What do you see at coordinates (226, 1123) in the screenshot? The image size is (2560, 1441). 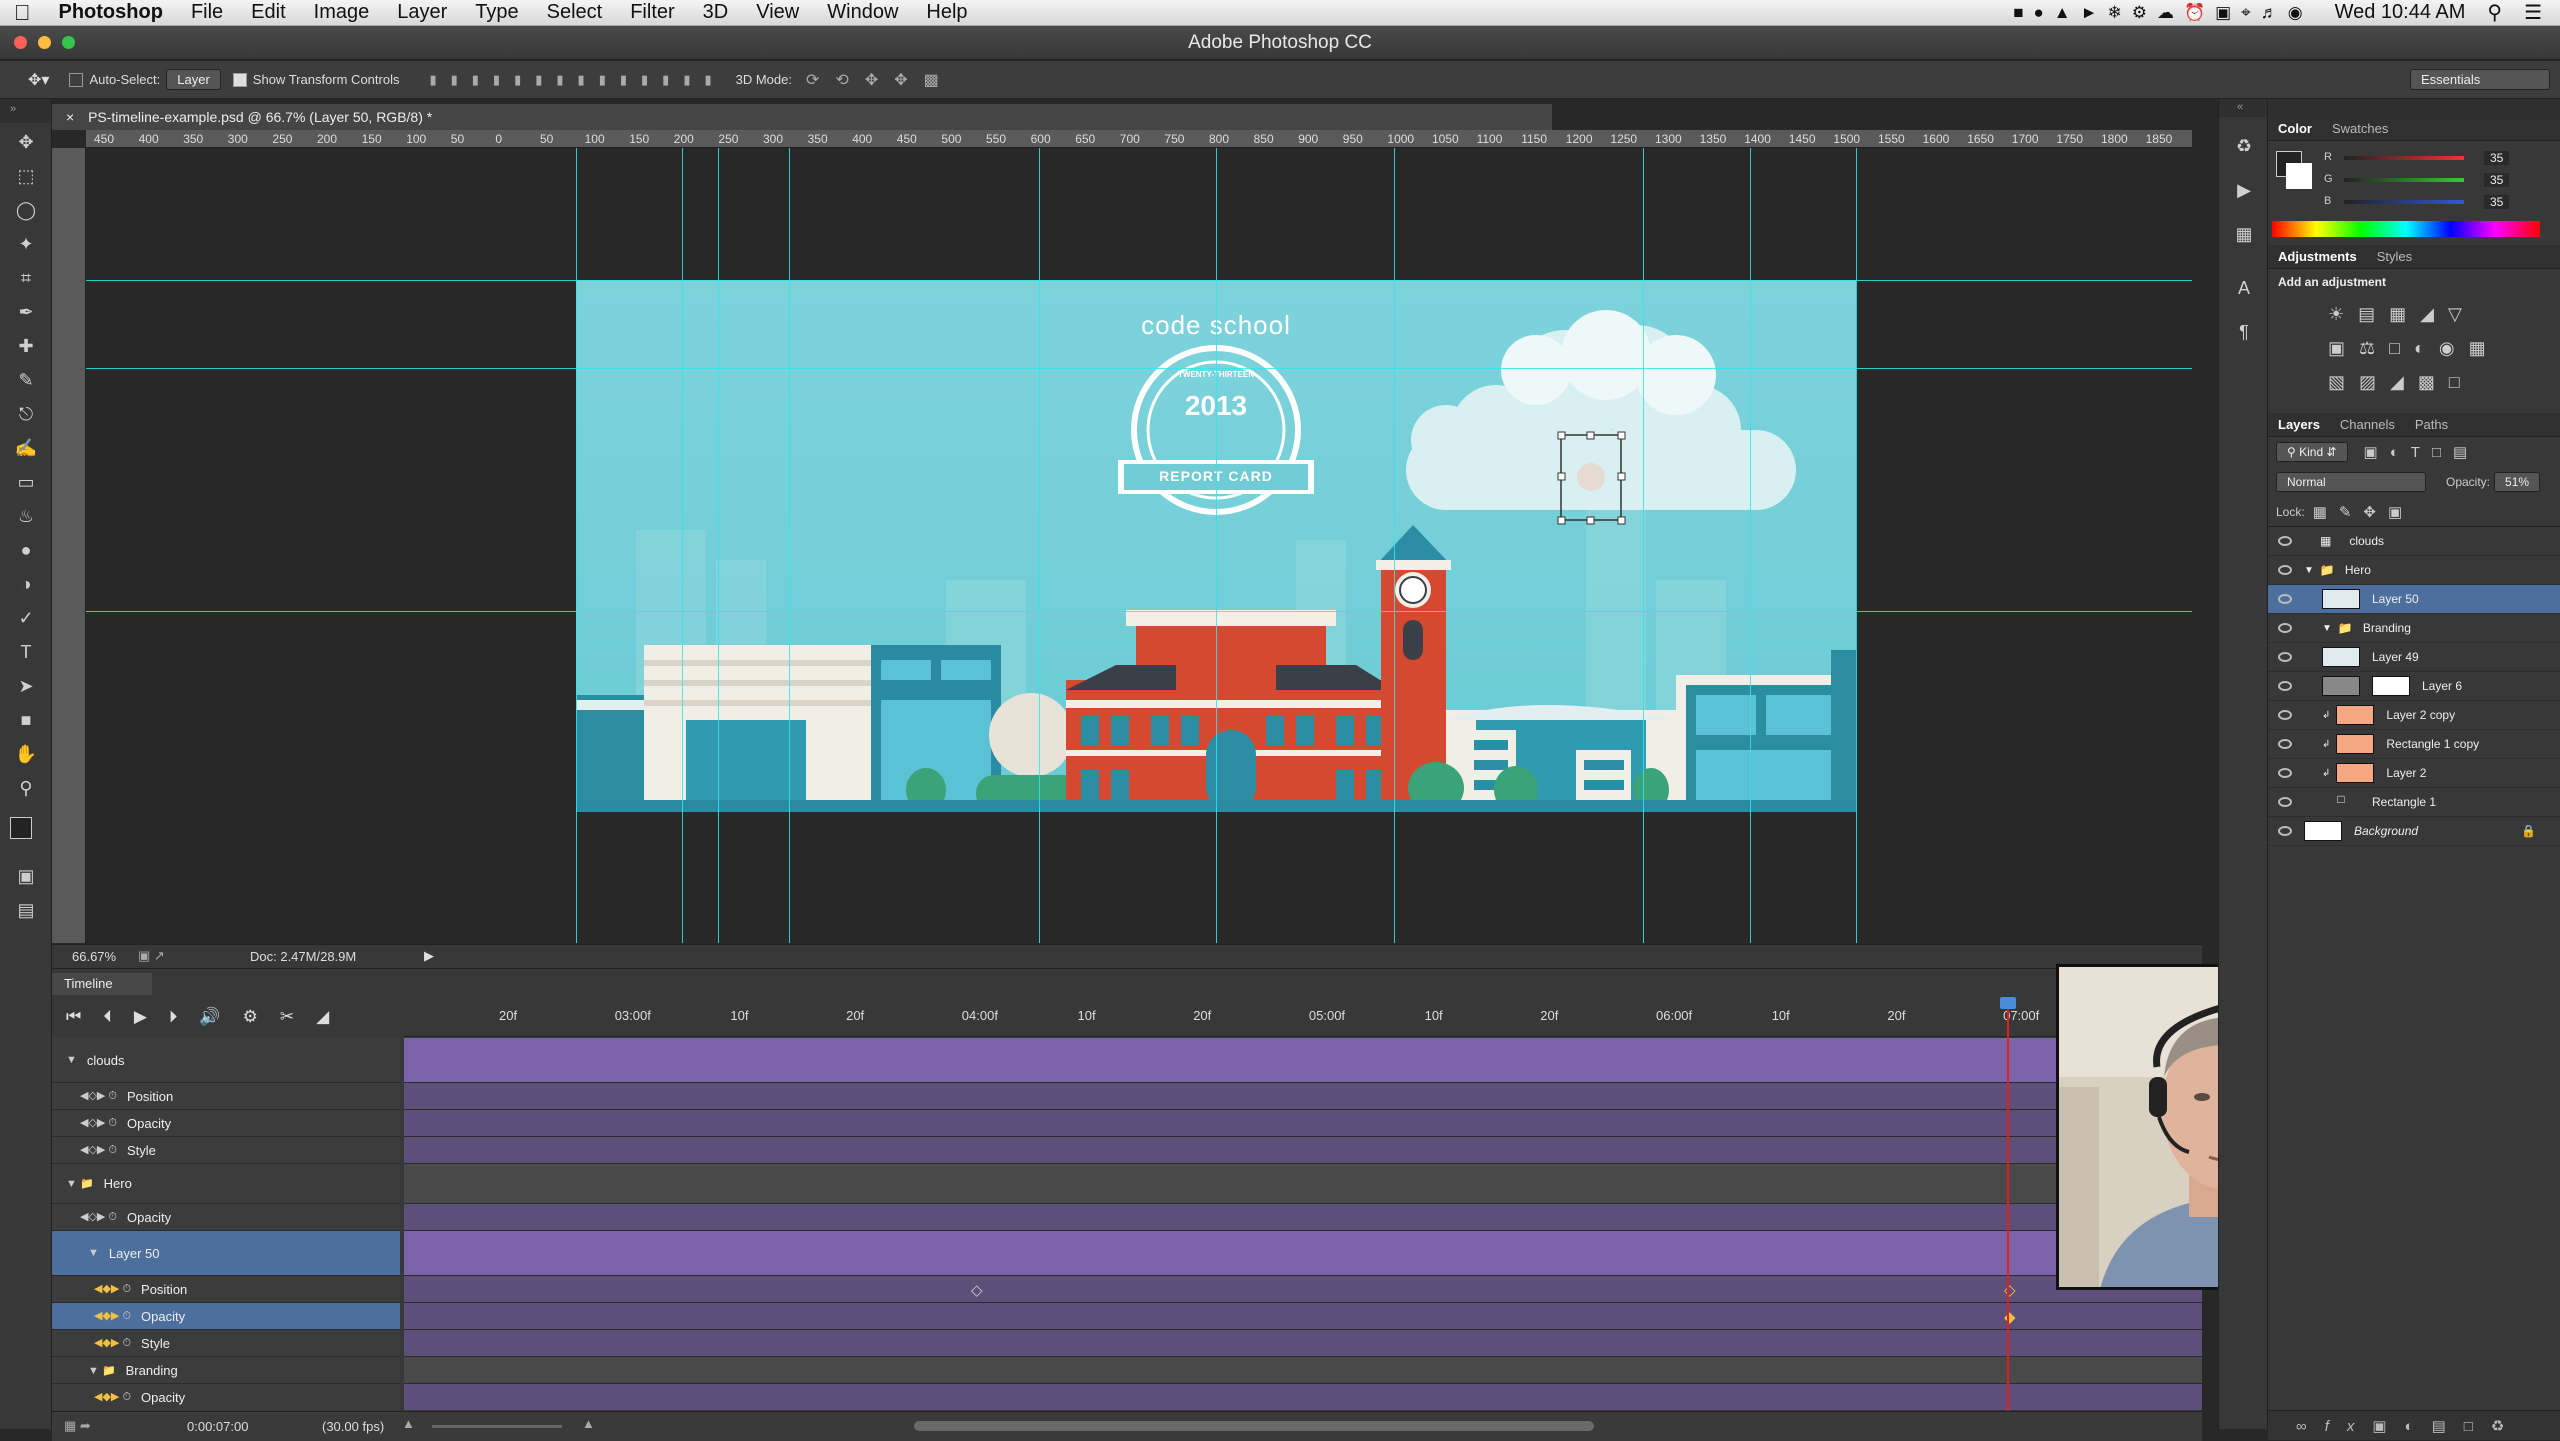 I see `track-label-opacity: ◀◇▶ ⏱ Opacity` at bounding box center [226, 1123].